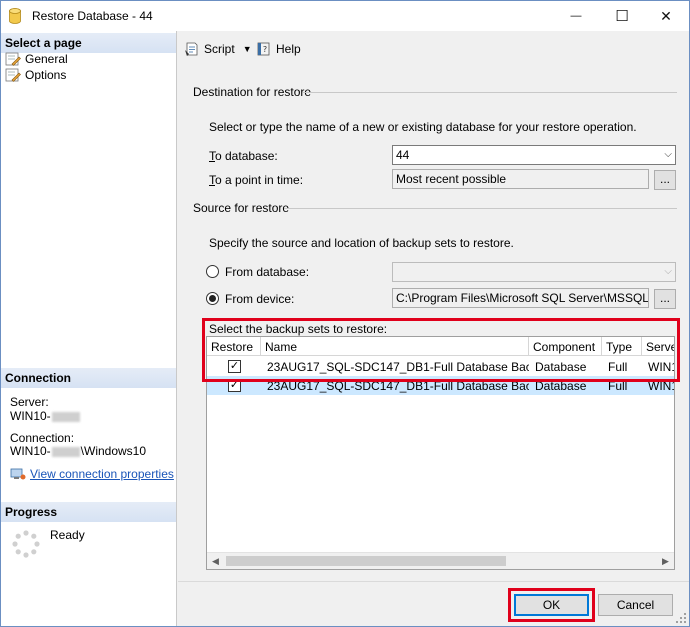  I want to click on title-bar: Restore Database - 44 — ☐ ✕, so click(345, 16).